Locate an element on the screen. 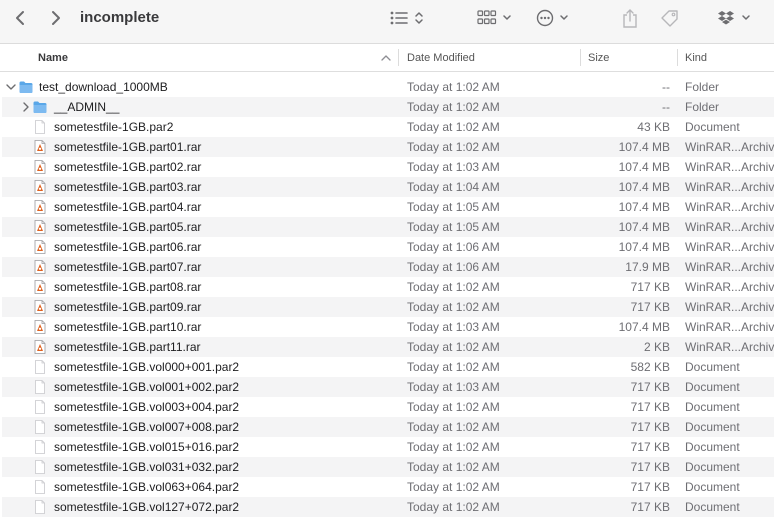 This screenshot has width=774, height=531. column-header-size: Size is located at coordinates (598, 57).